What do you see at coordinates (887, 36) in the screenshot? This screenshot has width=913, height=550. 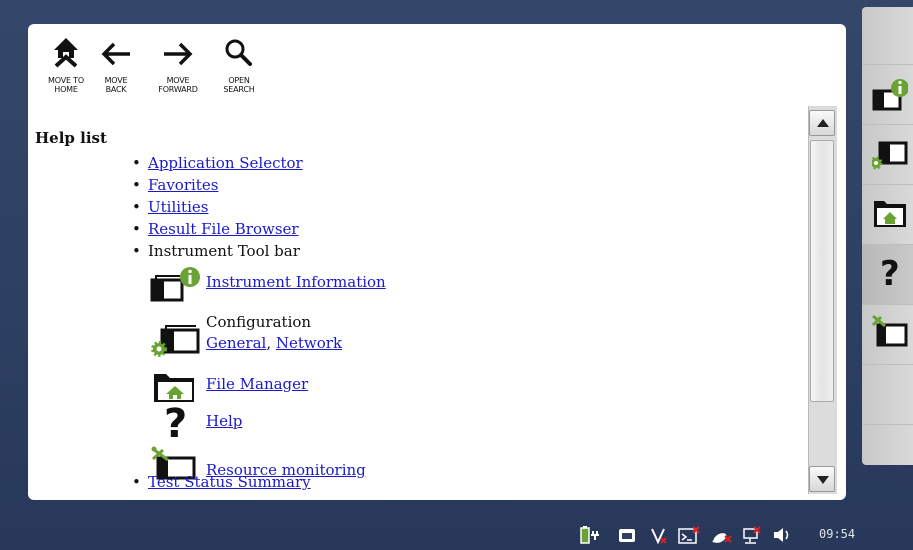 I see `side-blank-top` at bounding box center [887, 36].